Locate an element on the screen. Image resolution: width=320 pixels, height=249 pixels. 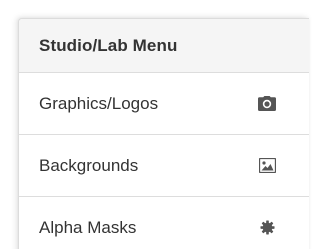
picture-icon is located at coordinates (267, 166).